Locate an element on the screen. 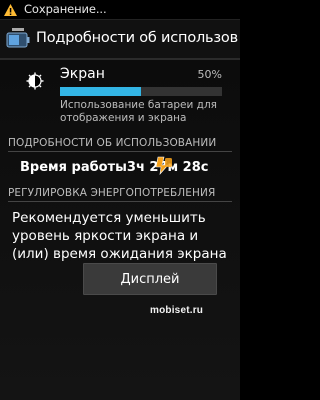 The image size is (320, 400). battery-settings-icon is located at coordinates (18, 39).